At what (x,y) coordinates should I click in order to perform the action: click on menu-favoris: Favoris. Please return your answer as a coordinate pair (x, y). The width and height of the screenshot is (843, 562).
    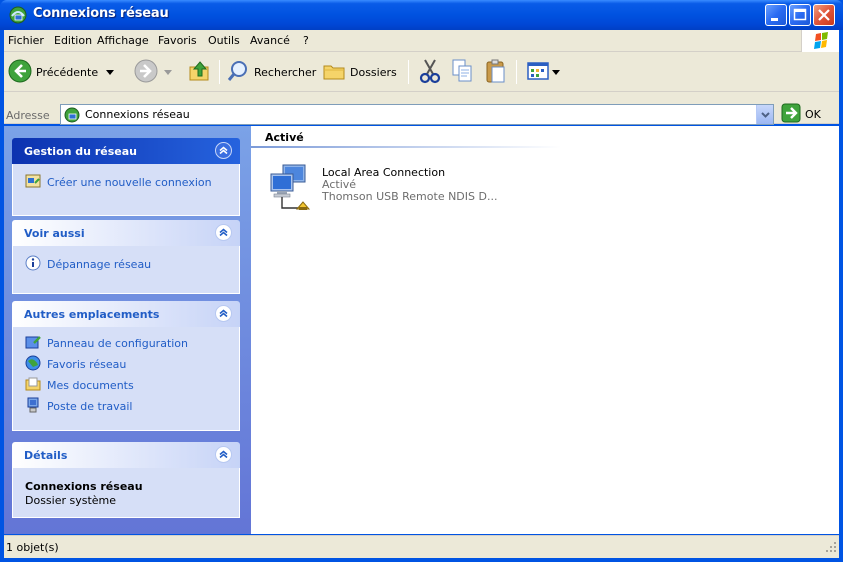
    Looking at the image, I should click on (177, 40).